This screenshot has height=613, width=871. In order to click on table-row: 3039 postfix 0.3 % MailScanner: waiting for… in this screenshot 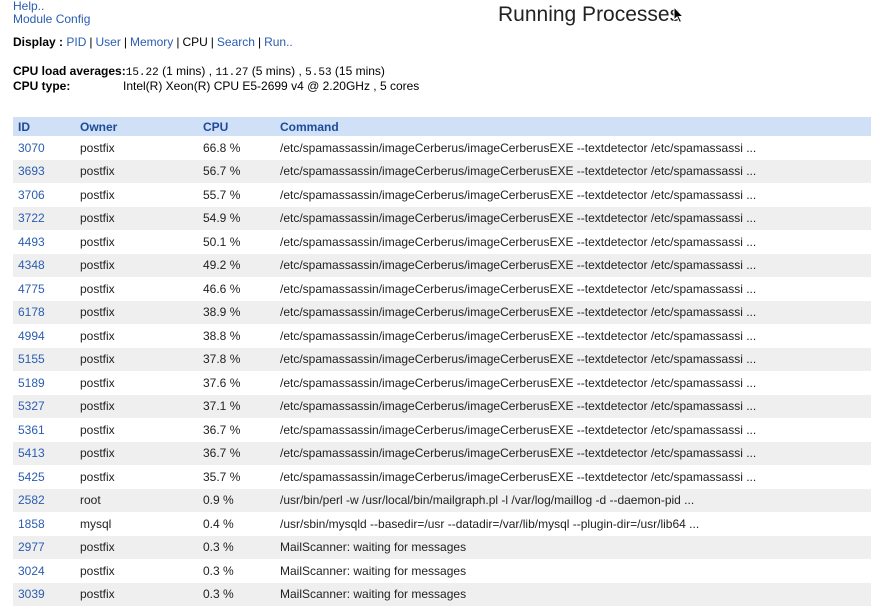, I will do `click(442, 594)`.